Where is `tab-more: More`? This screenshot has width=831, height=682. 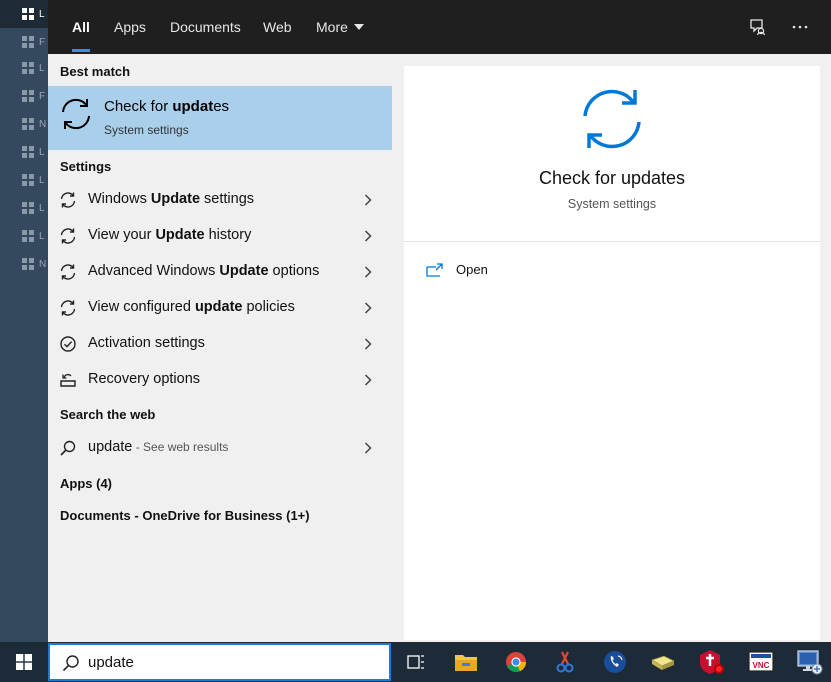
tab-more: More is located at coordinates (340, 27).